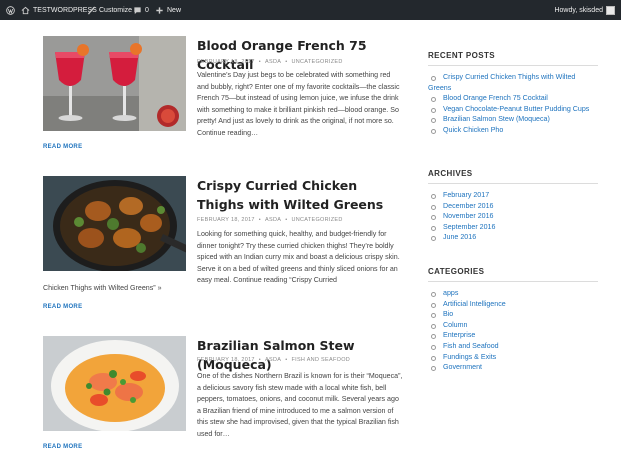 The image size is (621, 468). I want to click on plus-icon, so click(159, 10).